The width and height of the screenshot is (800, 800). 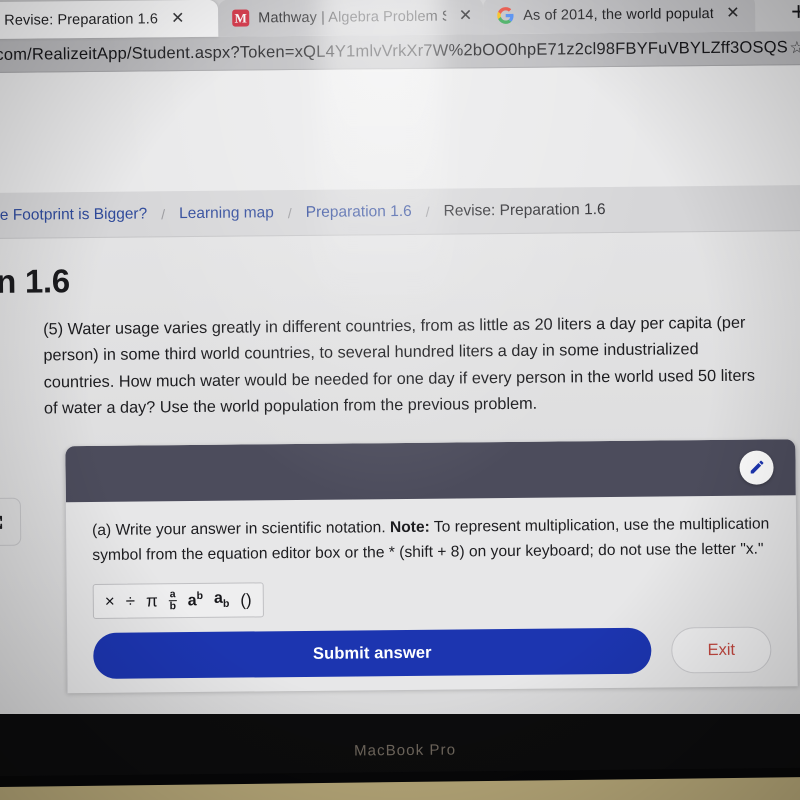 I want to click on answer-card-header, so click(x=430, y=470).